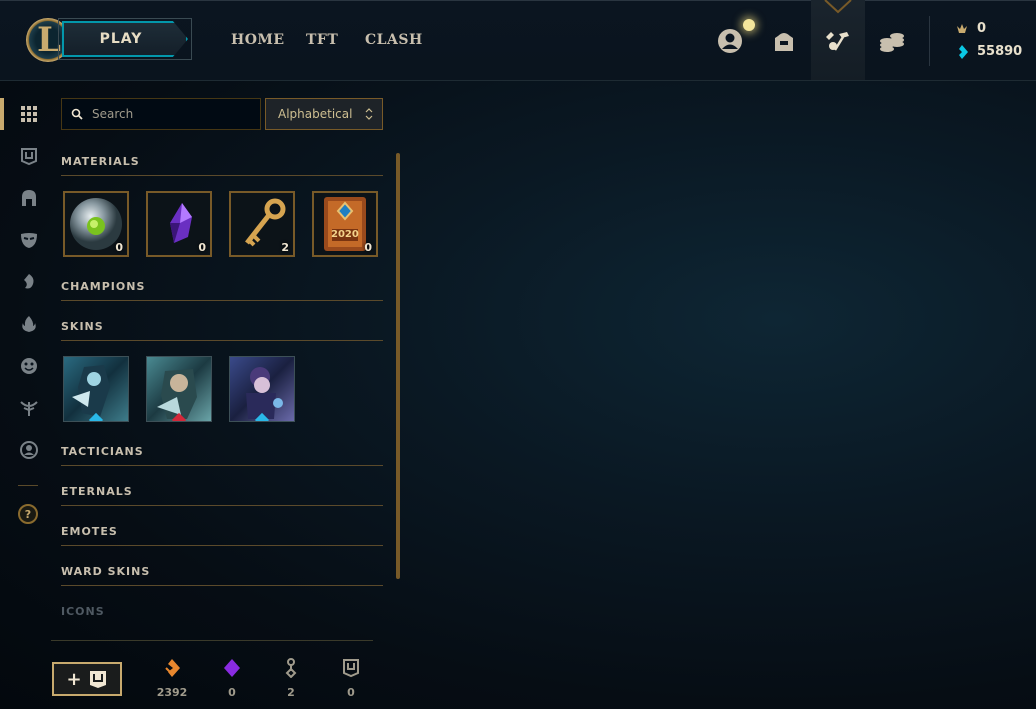  I want to click on key-icon, so click(291, 668).